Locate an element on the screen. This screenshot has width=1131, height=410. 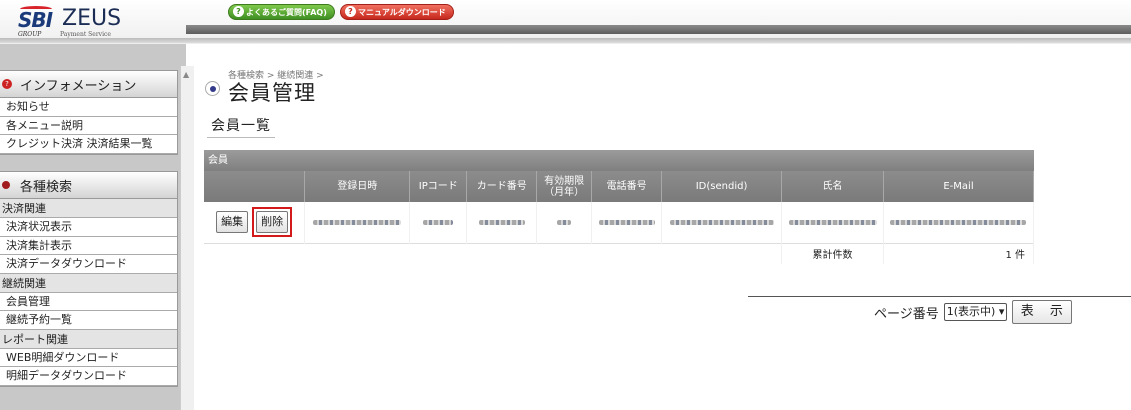
cell-ip-code is located at coordinates (438, 222).